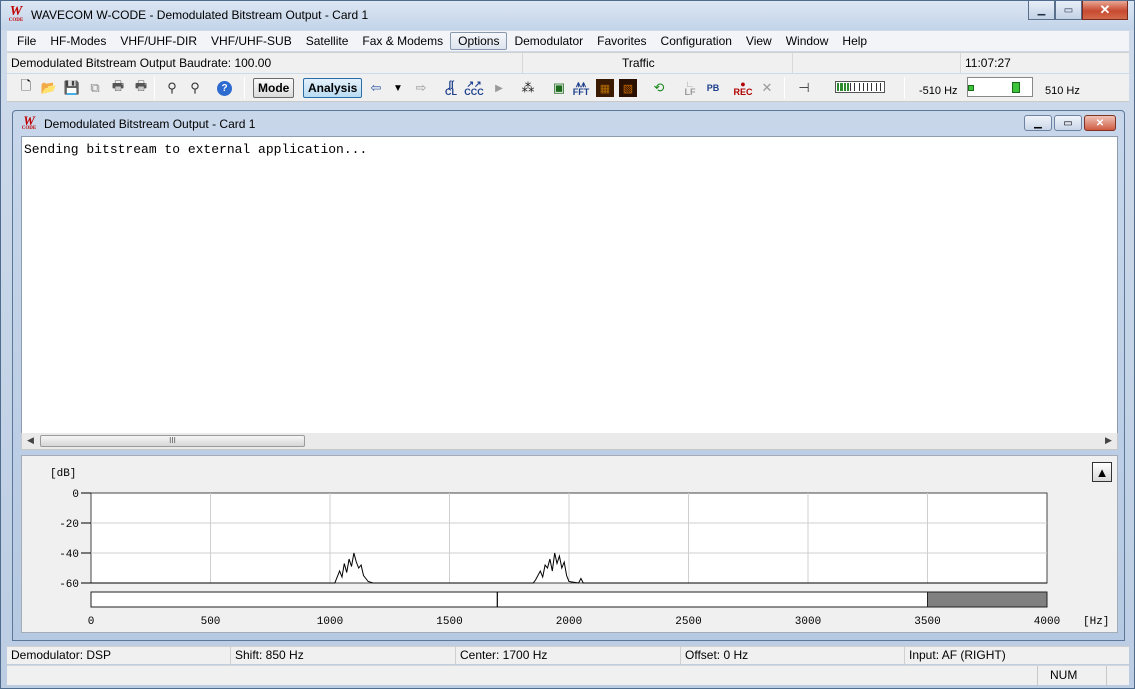 This screenshot has width=1135, height=689. I want to click on menu-view: View, so click(759, 41).